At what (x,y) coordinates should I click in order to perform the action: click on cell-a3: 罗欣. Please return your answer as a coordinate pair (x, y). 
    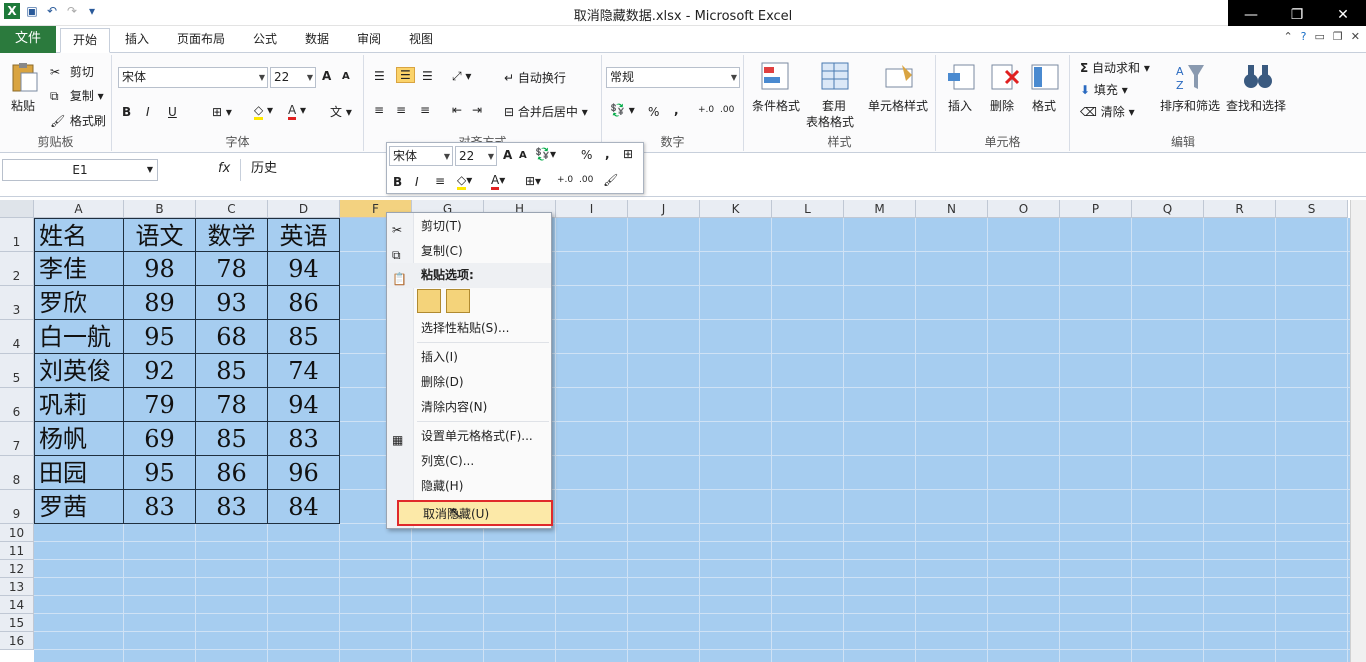
    Looking at the image, I should click on (79, 303).